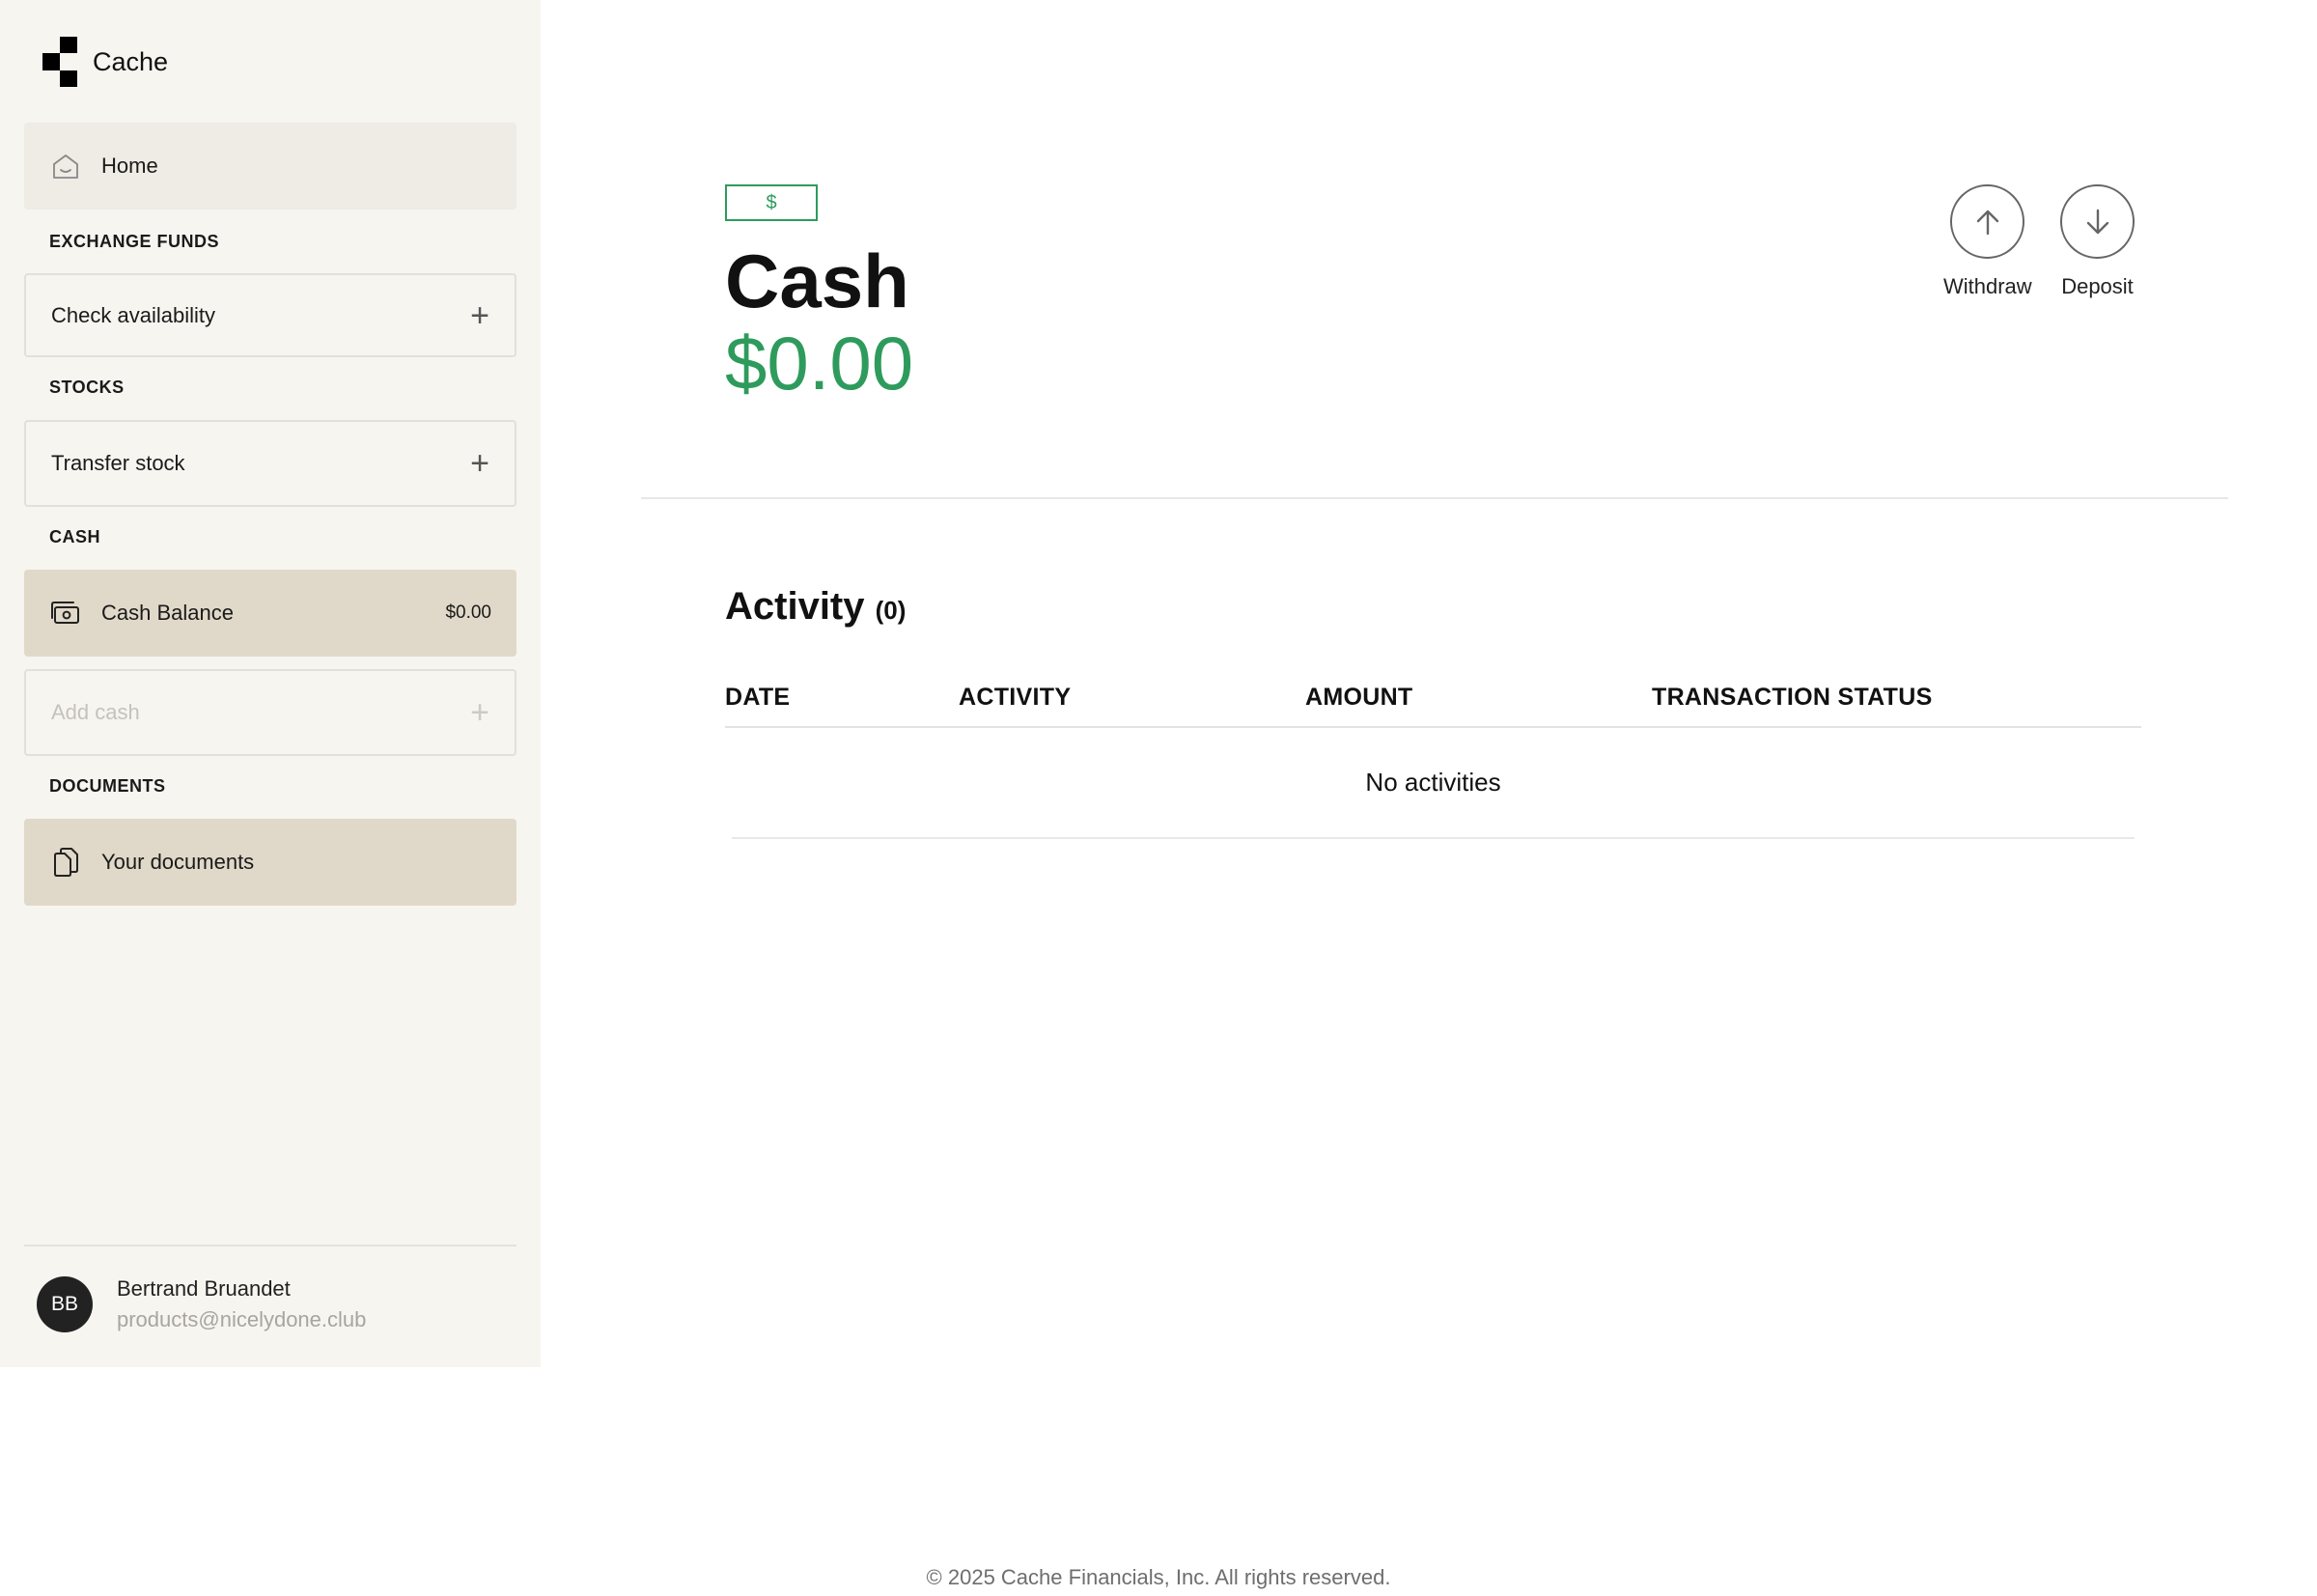  I want to click on documents-icon, so click(65, 863).